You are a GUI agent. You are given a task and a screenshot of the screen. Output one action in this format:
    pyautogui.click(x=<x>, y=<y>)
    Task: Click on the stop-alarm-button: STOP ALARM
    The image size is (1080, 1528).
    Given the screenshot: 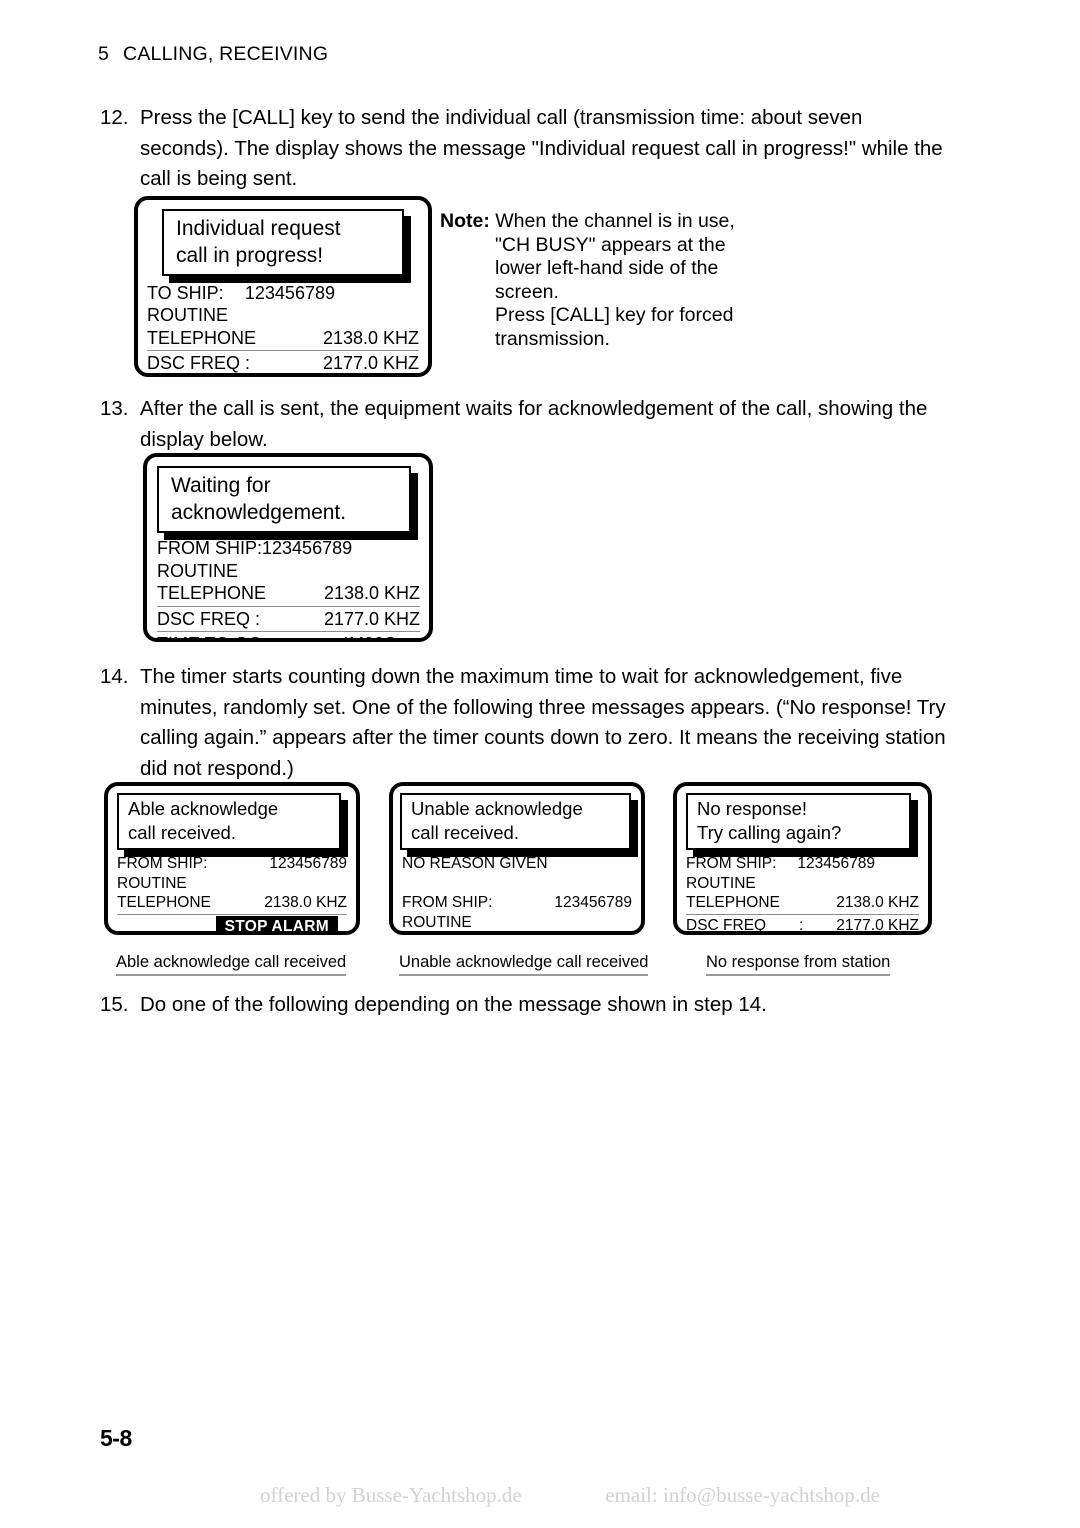 What is the action you would take?
    pyautogui.click(x=276, y=923)
    